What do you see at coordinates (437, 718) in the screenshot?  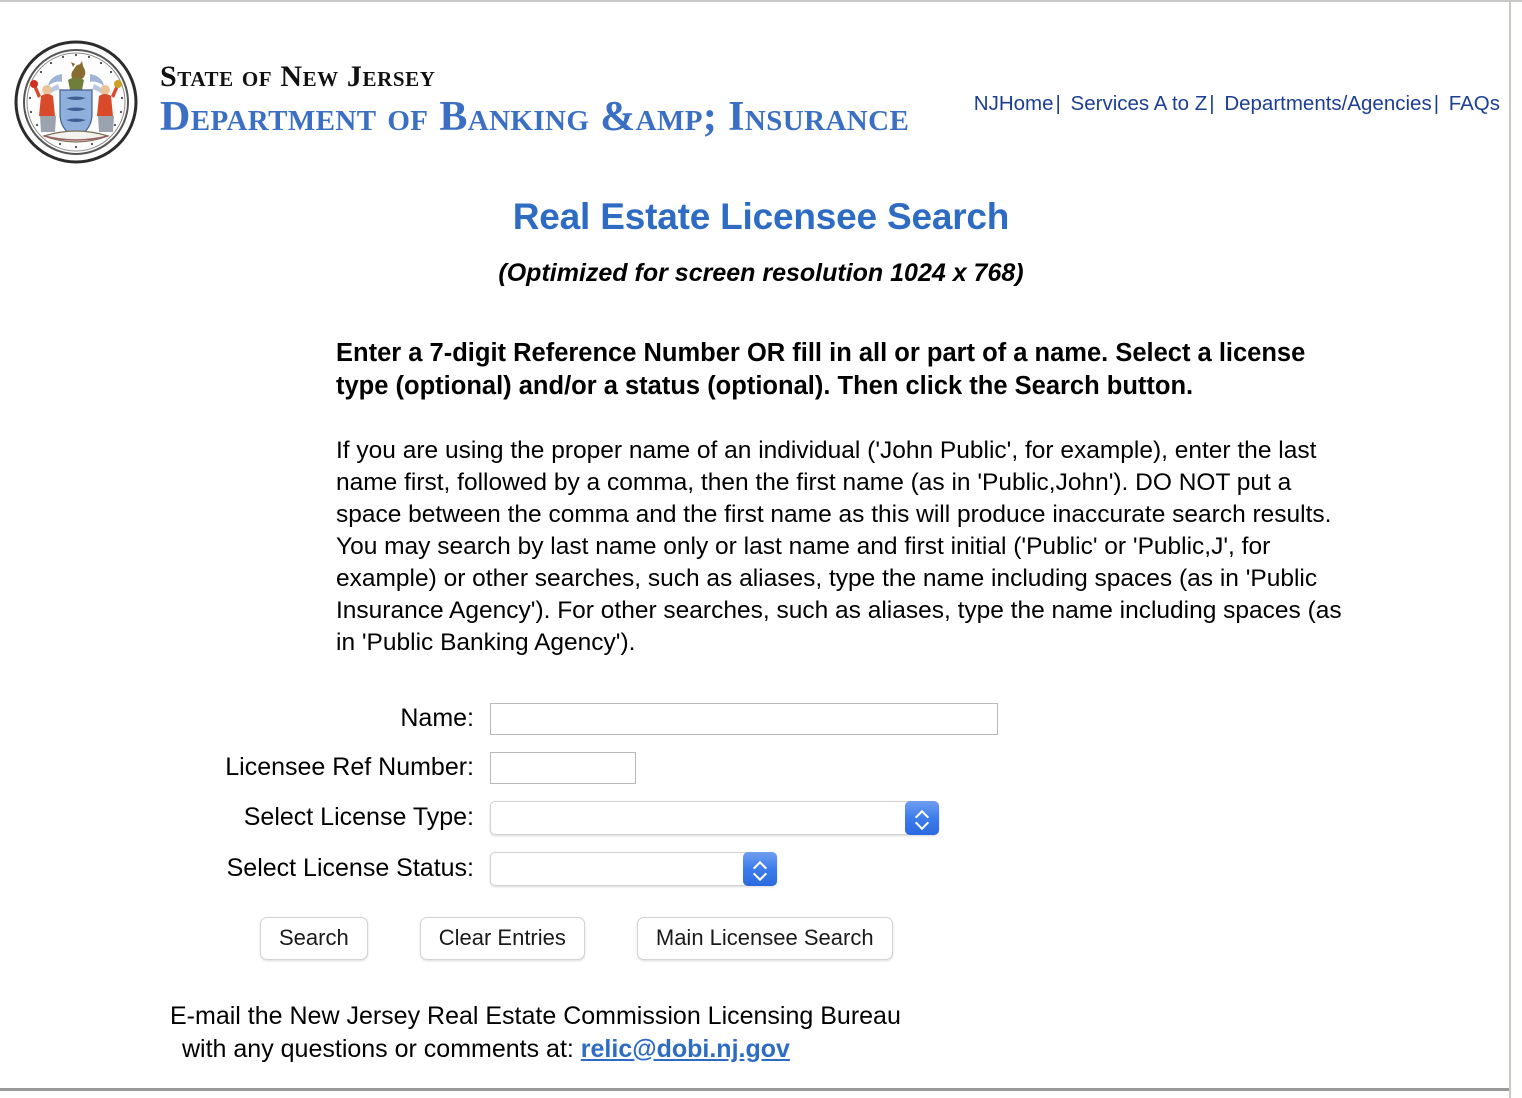 I see `name-label: Name:` at bounding box center [437, 718].